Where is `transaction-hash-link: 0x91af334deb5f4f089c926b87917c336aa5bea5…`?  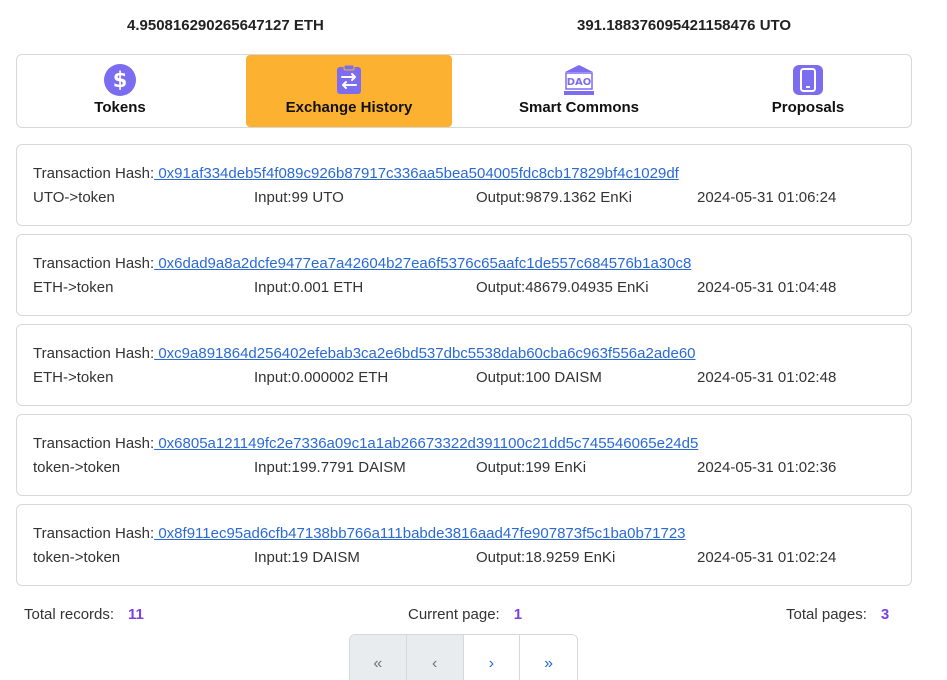
transaction-hash-link: 0x91af334deb5f4f089c926b87917c336aa5bea5… is located at coordinates (416, 173).